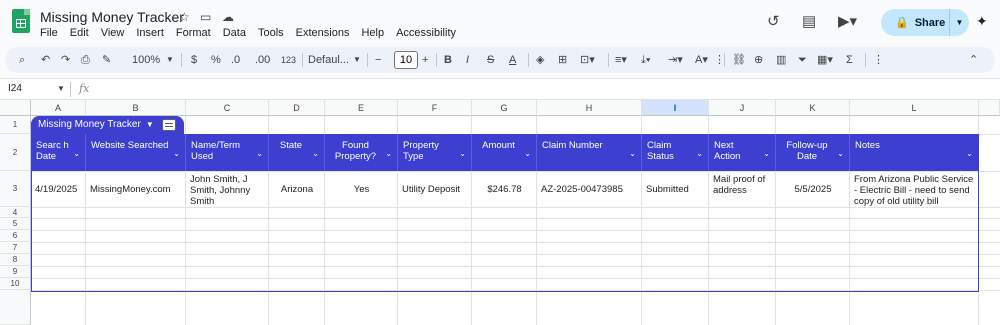 This screenshot has height=325, width=1000. I want to click on share-button: 🔒 Share ▼, so click(925, 22).